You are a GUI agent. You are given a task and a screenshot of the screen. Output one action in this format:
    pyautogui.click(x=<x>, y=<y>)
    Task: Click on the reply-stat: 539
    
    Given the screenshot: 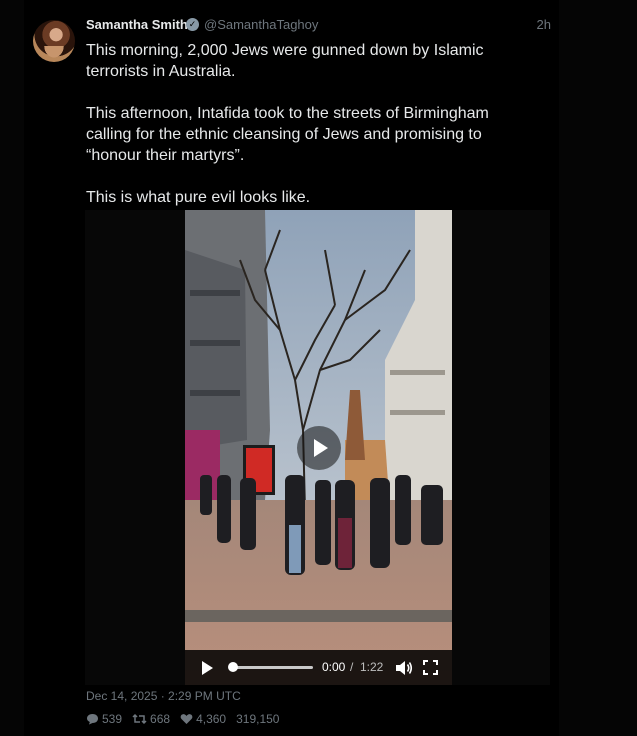 What is the action you would take?
    pyautogui.click(x=104, y=719)
    